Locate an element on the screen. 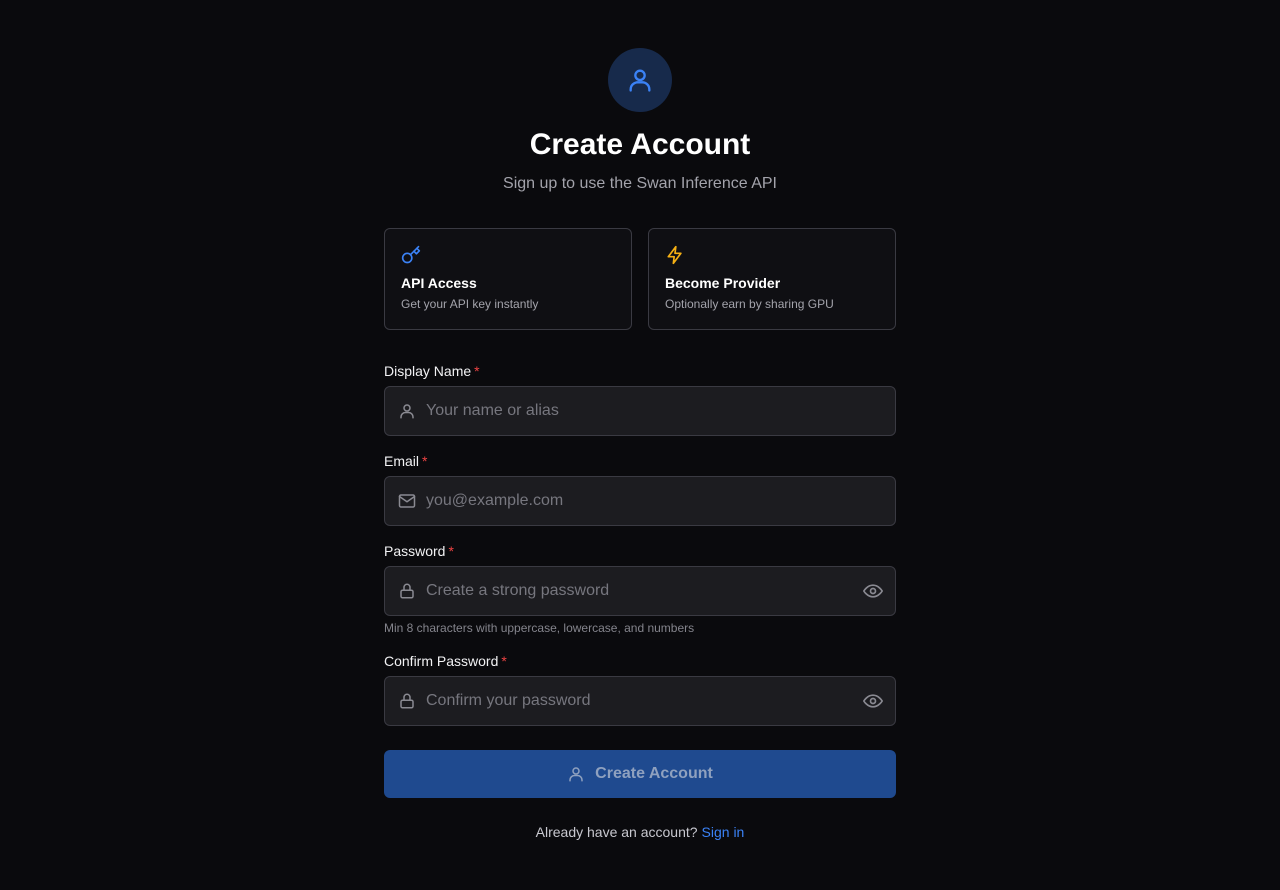 This screenshot has width=1280, height=890. create-account-button: Create Account is located at coordinates (640, 774).